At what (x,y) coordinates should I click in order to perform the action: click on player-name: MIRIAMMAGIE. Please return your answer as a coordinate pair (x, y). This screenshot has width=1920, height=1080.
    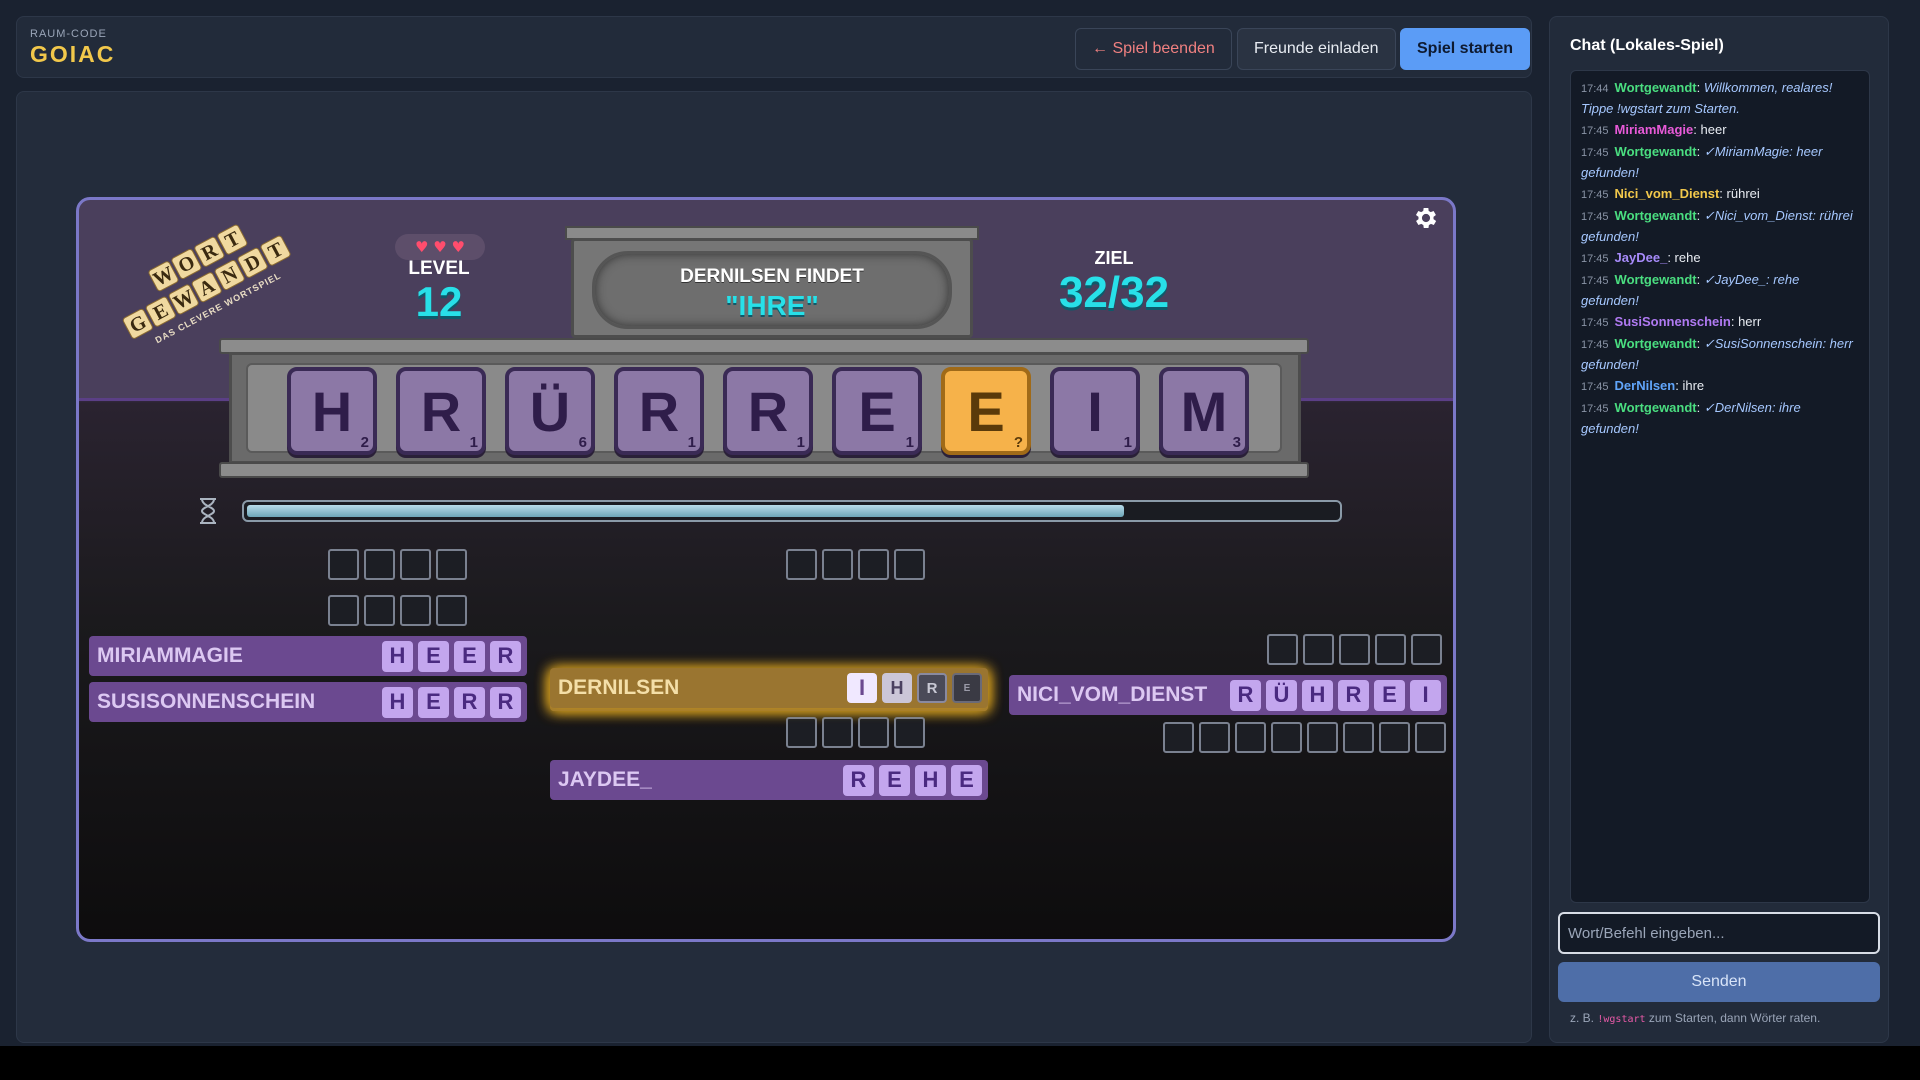
    Looking at the image, I should click on (170, 655).